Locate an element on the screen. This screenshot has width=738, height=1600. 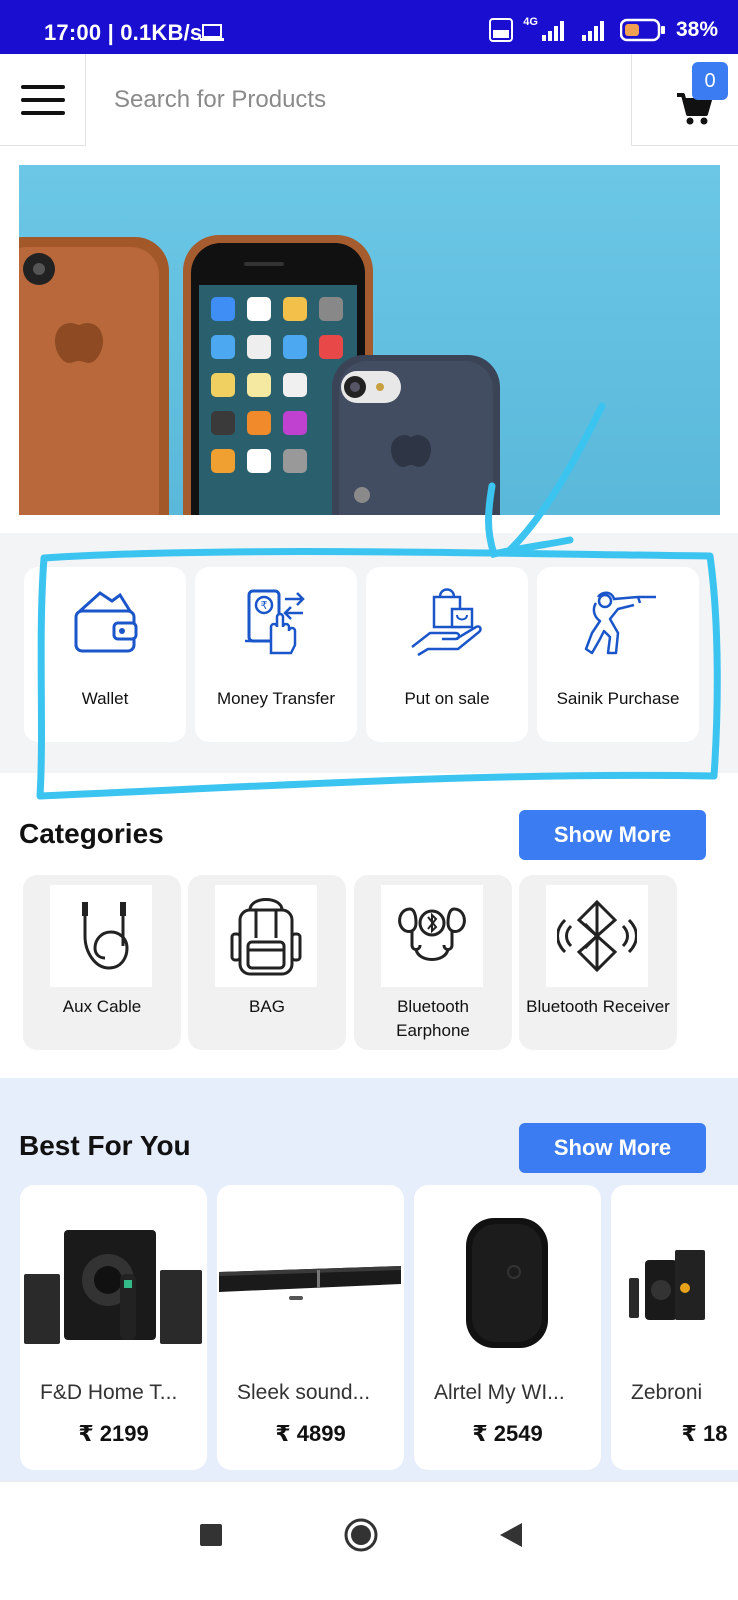
back-button is located at coordinates (511, 1535).